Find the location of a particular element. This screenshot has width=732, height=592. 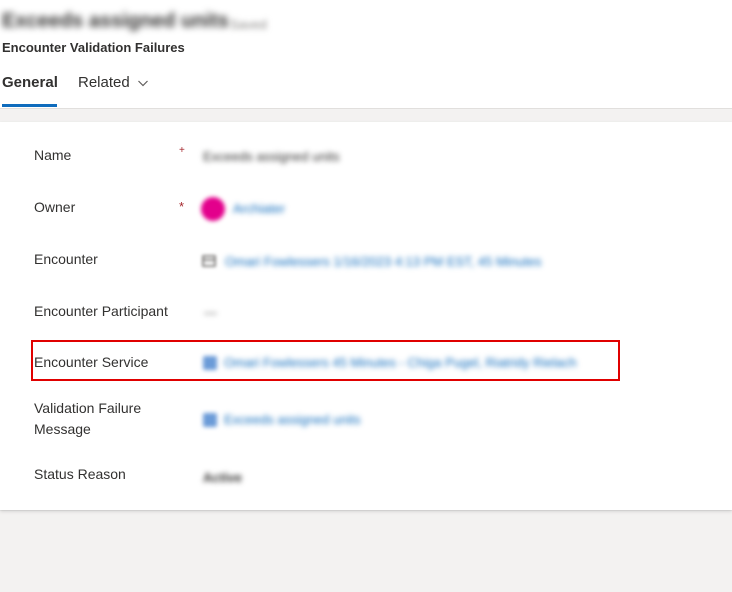

avatar is located at coordinates (213, 209).